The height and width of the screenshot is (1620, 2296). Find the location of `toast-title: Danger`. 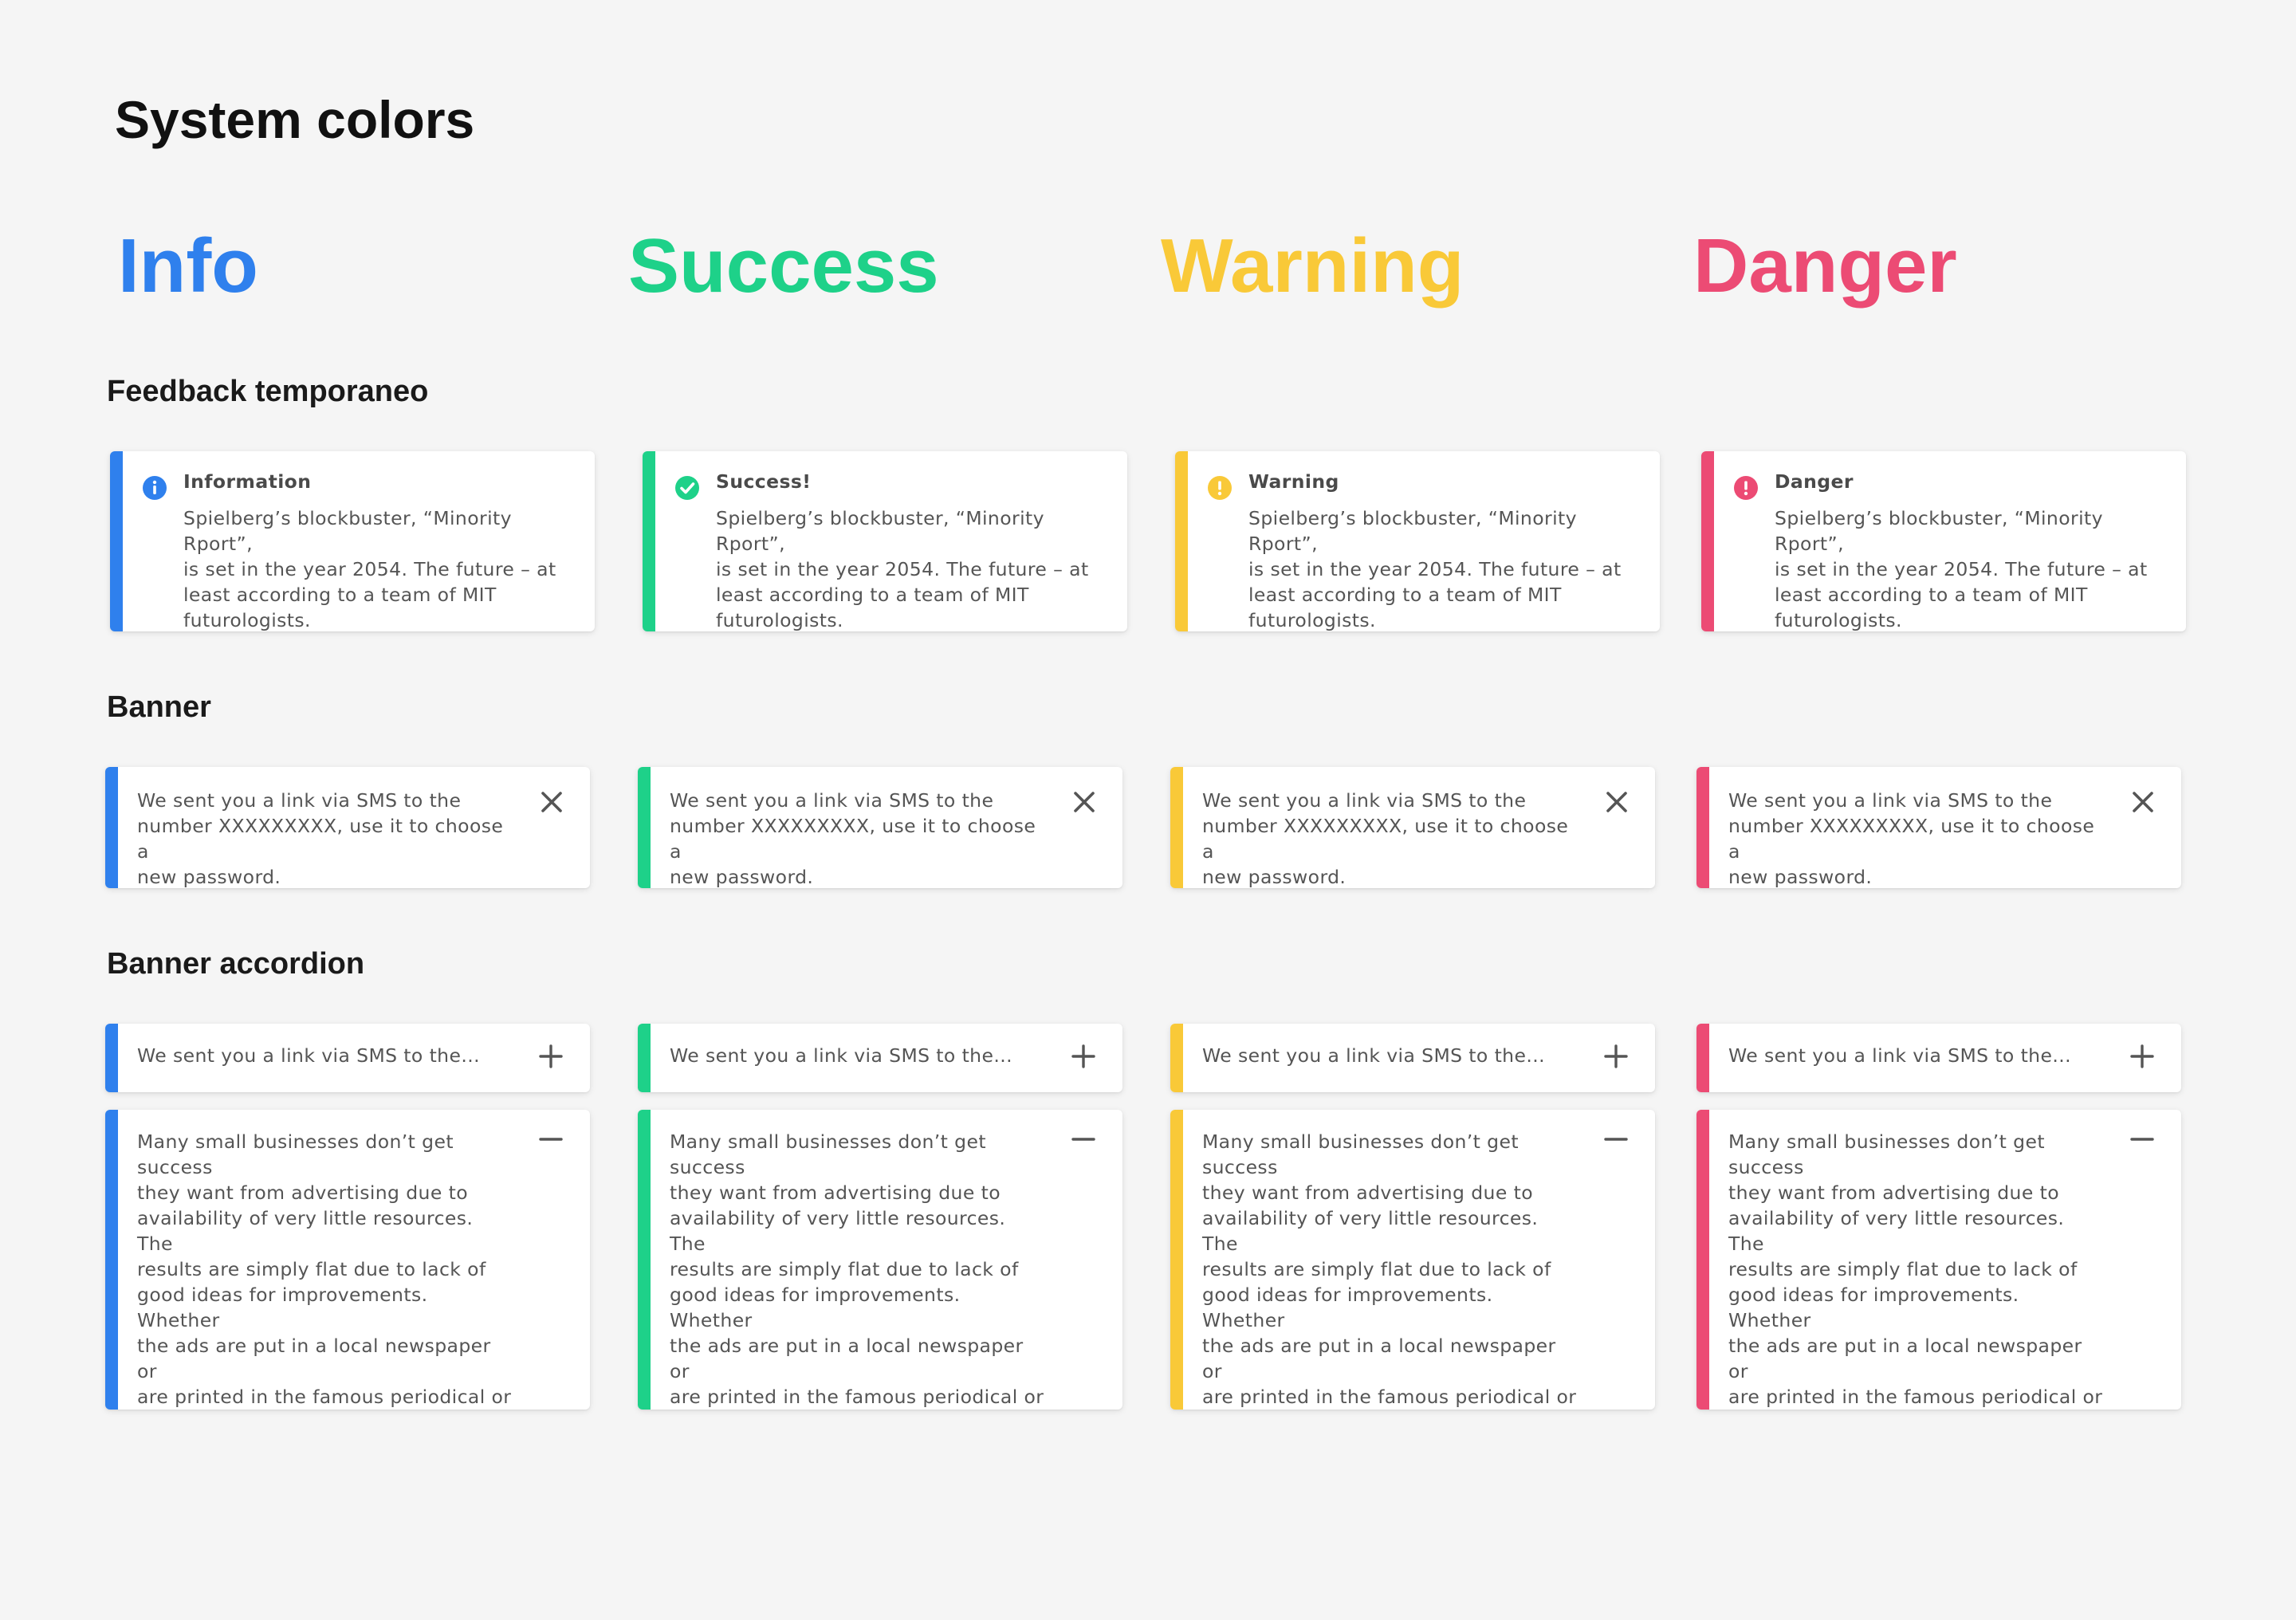

toast-title: Danger is located at coordinates (1814, 482).